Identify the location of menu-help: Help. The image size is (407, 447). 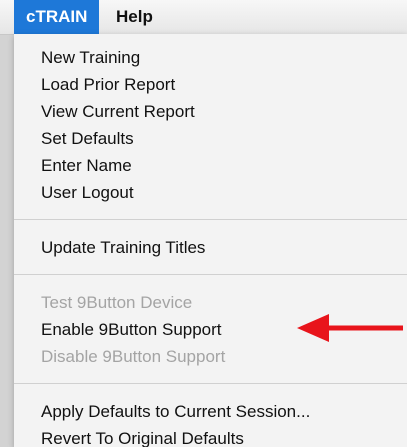
(134, 17).